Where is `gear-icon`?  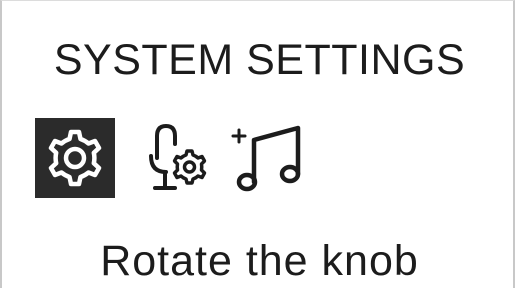
gear-icon is located at coordinates (75, 158).